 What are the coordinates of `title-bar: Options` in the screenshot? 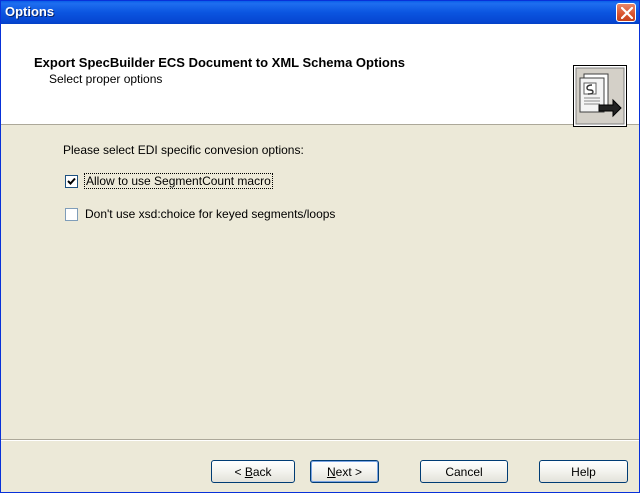 It's located at (320, 12).